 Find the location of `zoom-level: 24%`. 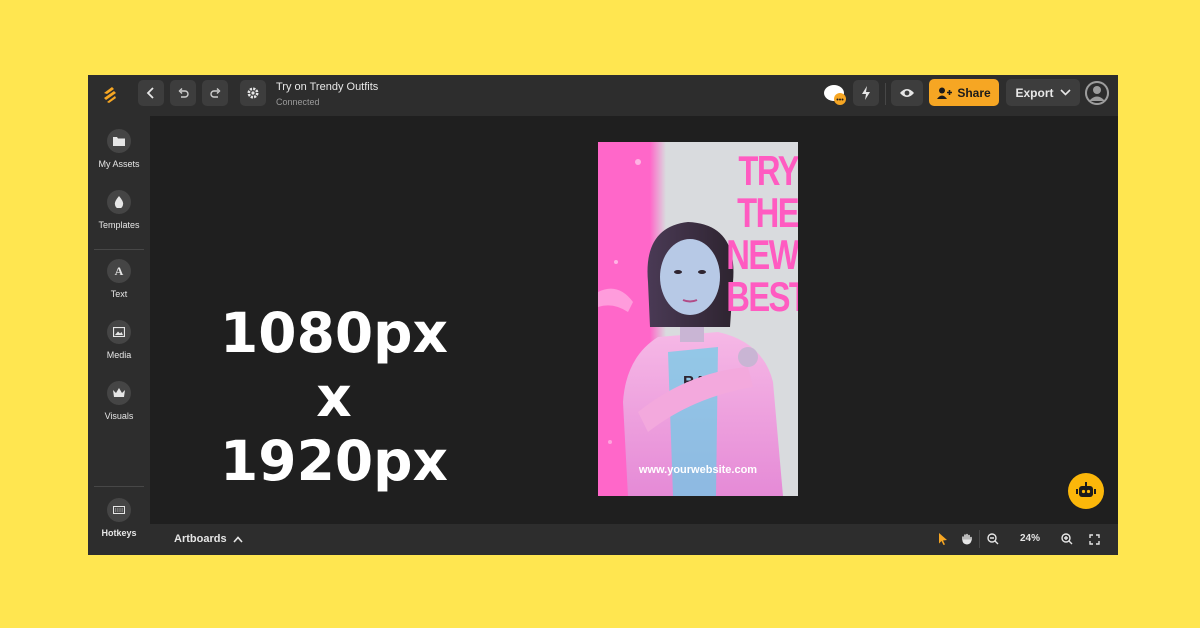

zoom-level: 24% is located at coordinates (1030, 538).